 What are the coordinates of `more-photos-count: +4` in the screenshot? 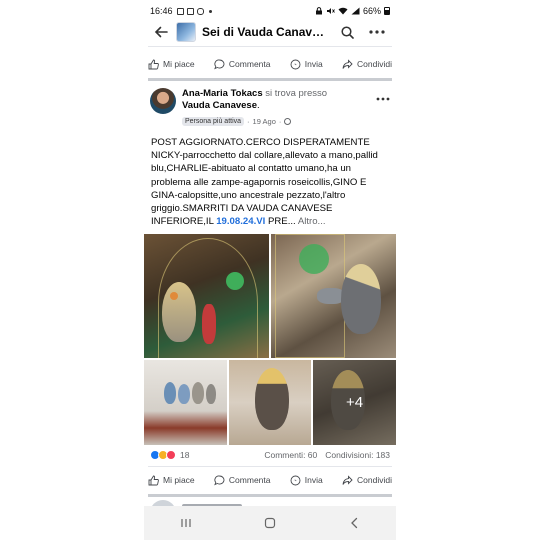 It's located at (354, 402).